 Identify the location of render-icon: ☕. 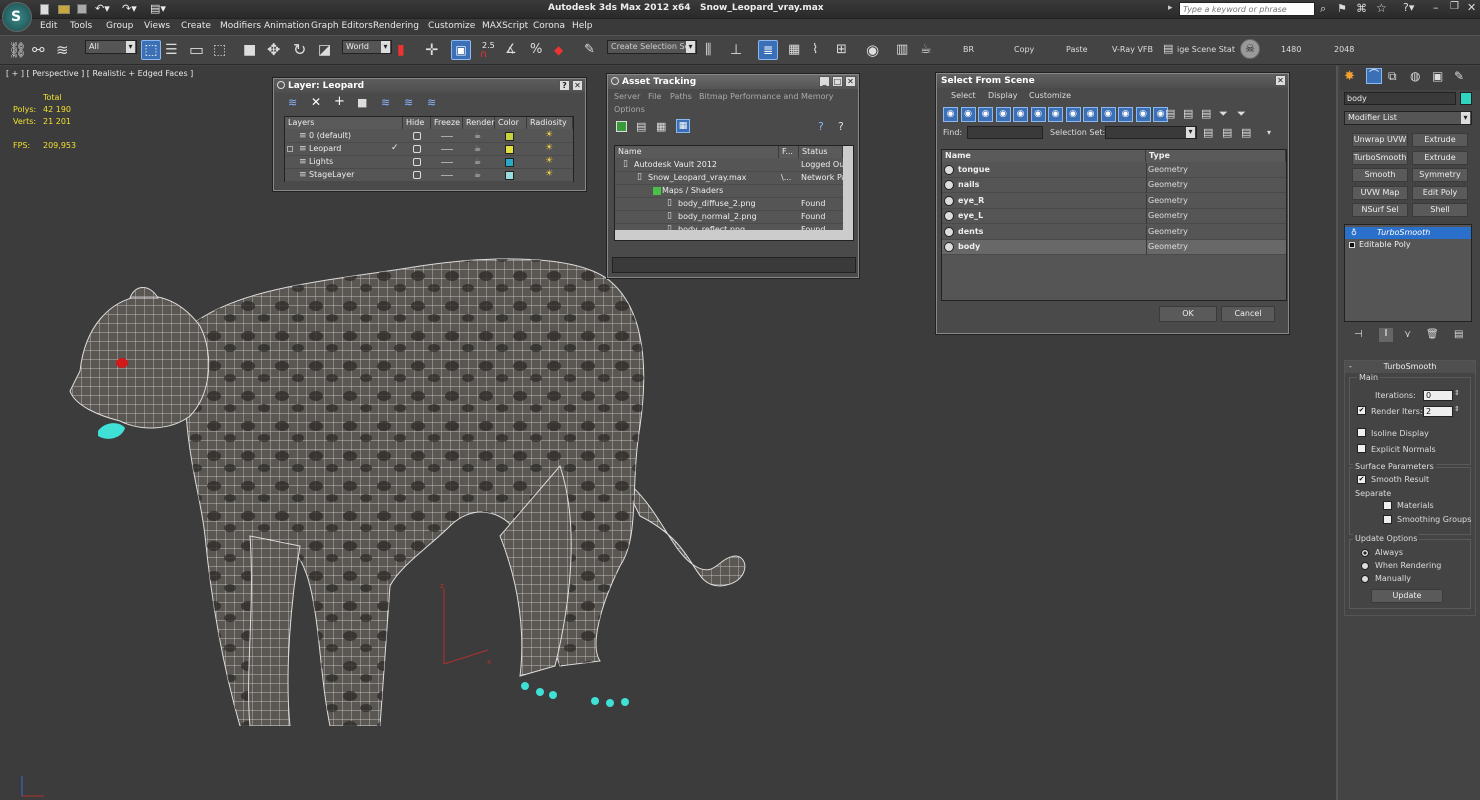
(930, 50).